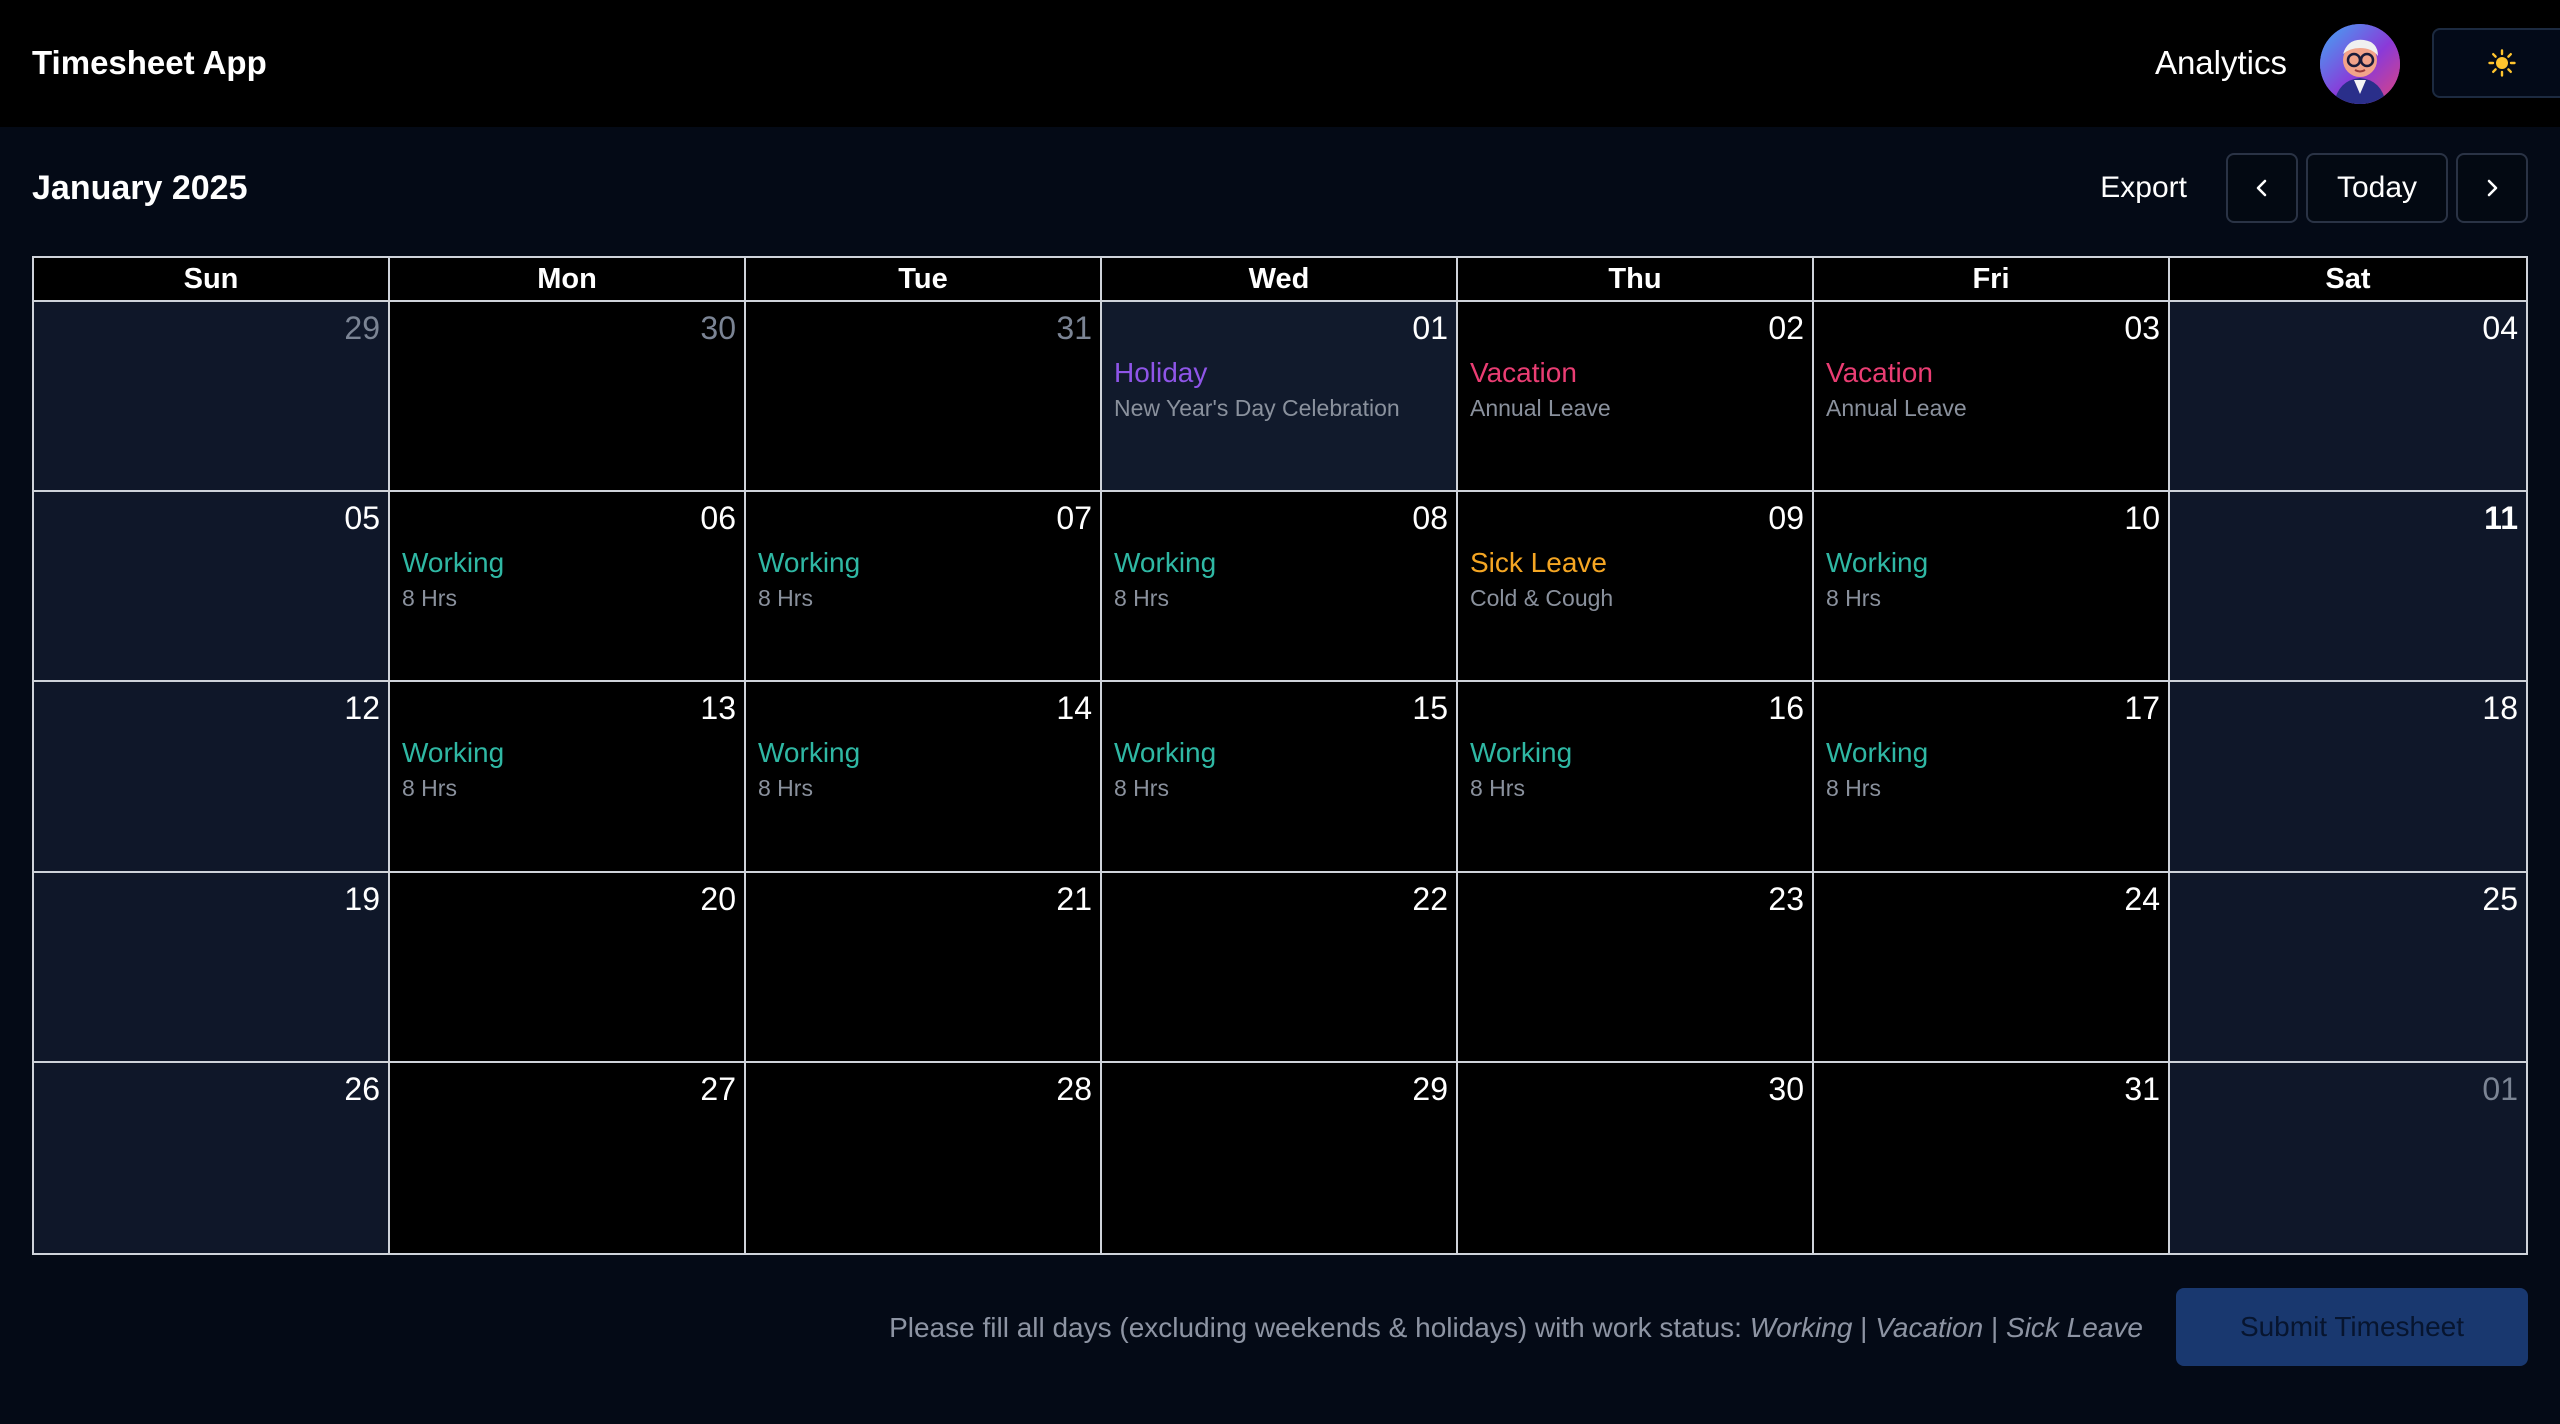 This screenshot has height=1424, width=2560. What do you see at coordinates (1430, 898) in the screenshot?
I see `day-number: 22` at bounding box center [1430, 898].